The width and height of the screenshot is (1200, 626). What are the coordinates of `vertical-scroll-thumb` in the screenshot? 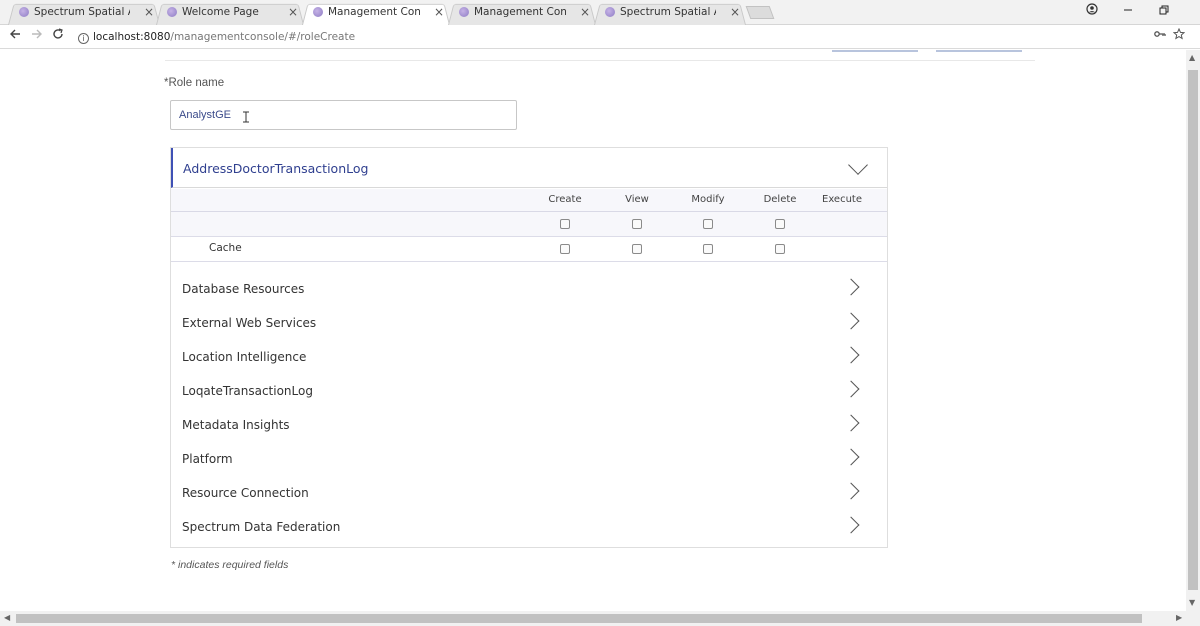 It's located at (1193, 330).